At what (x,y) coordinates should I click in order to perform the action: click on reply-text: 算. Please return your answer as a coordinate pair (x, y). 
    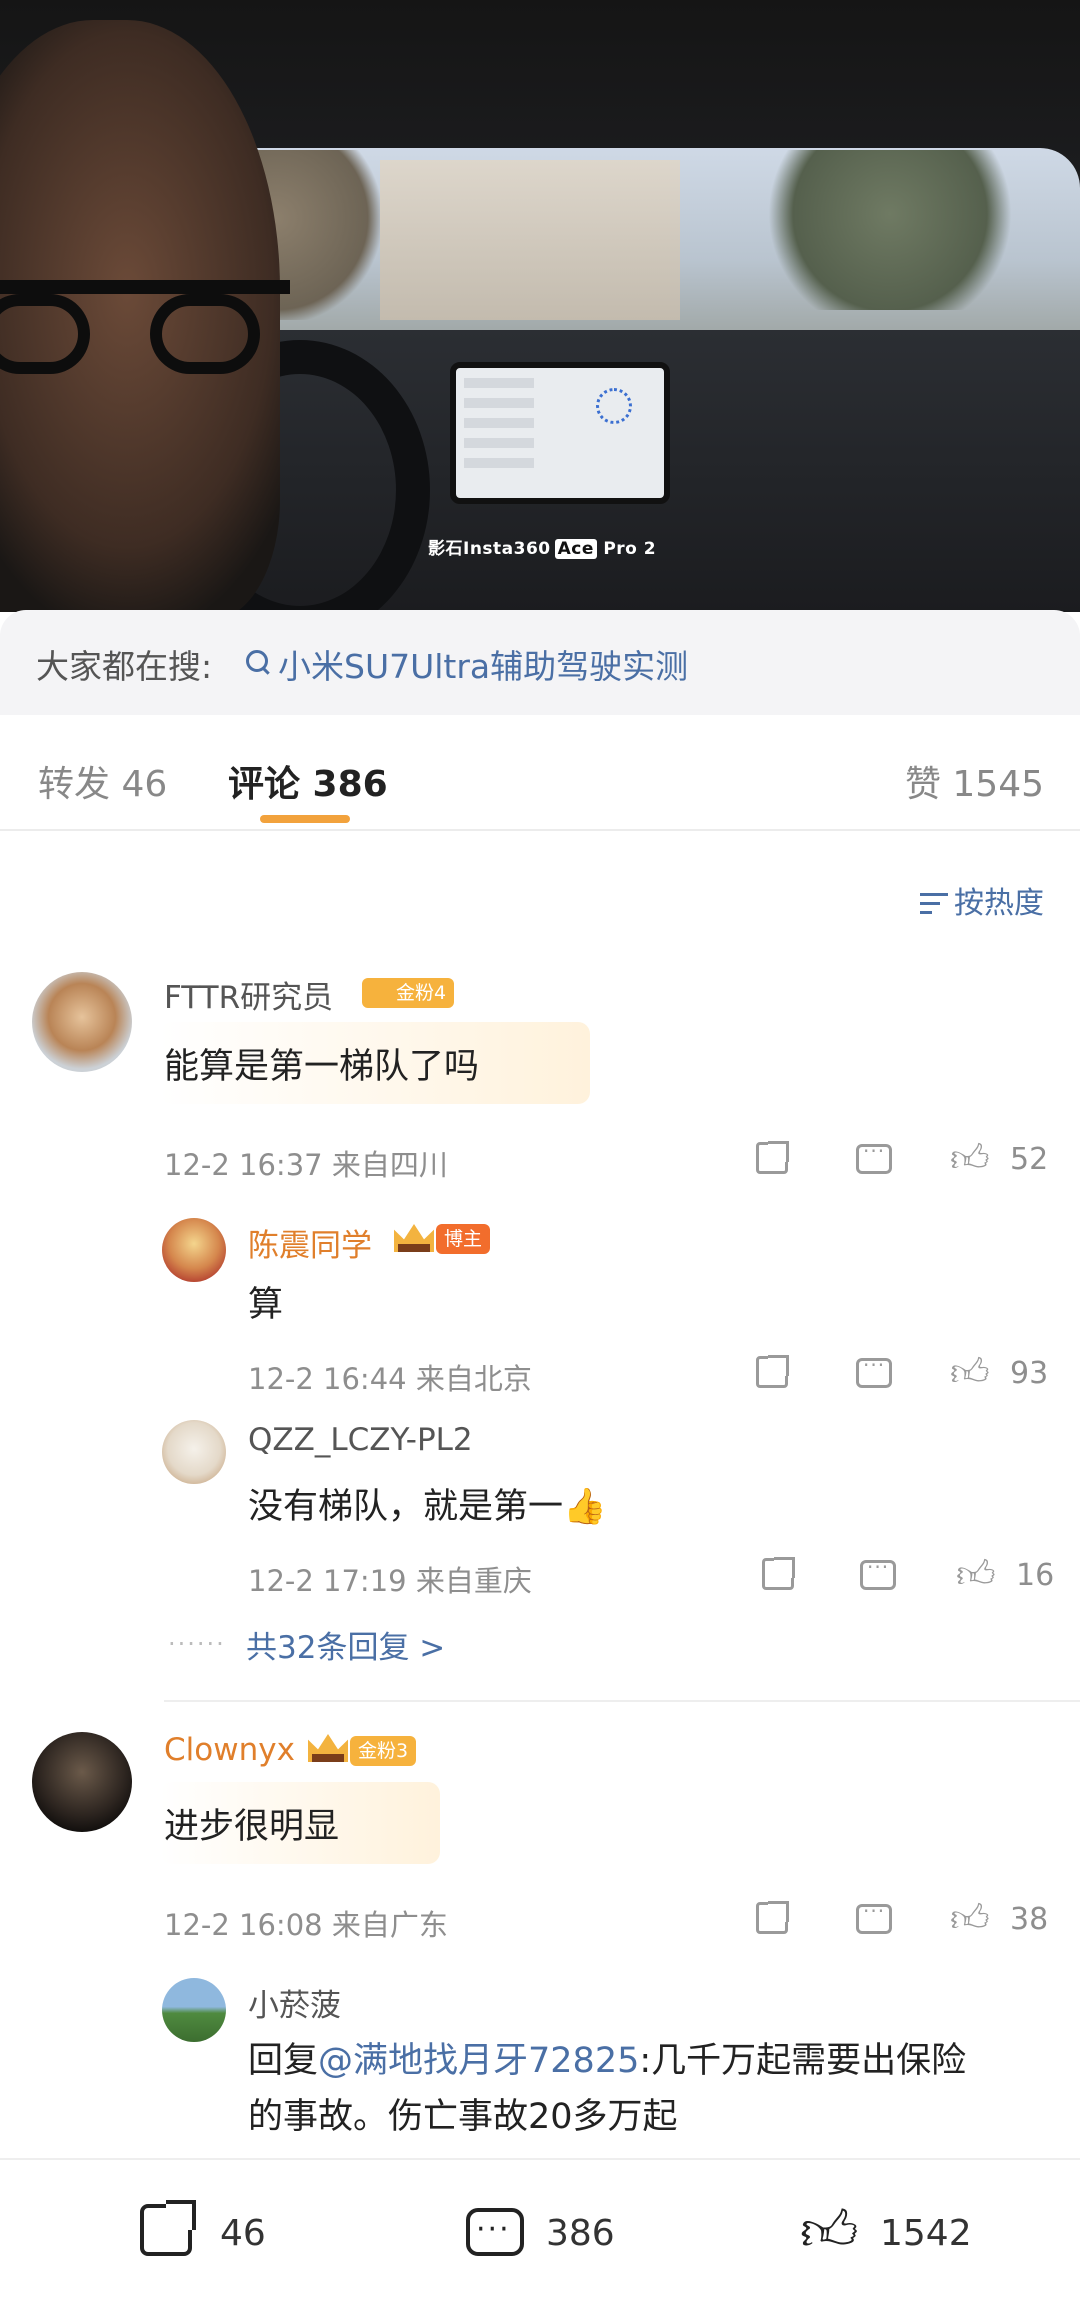
    Looking at the image, I should click on (265, 1301).